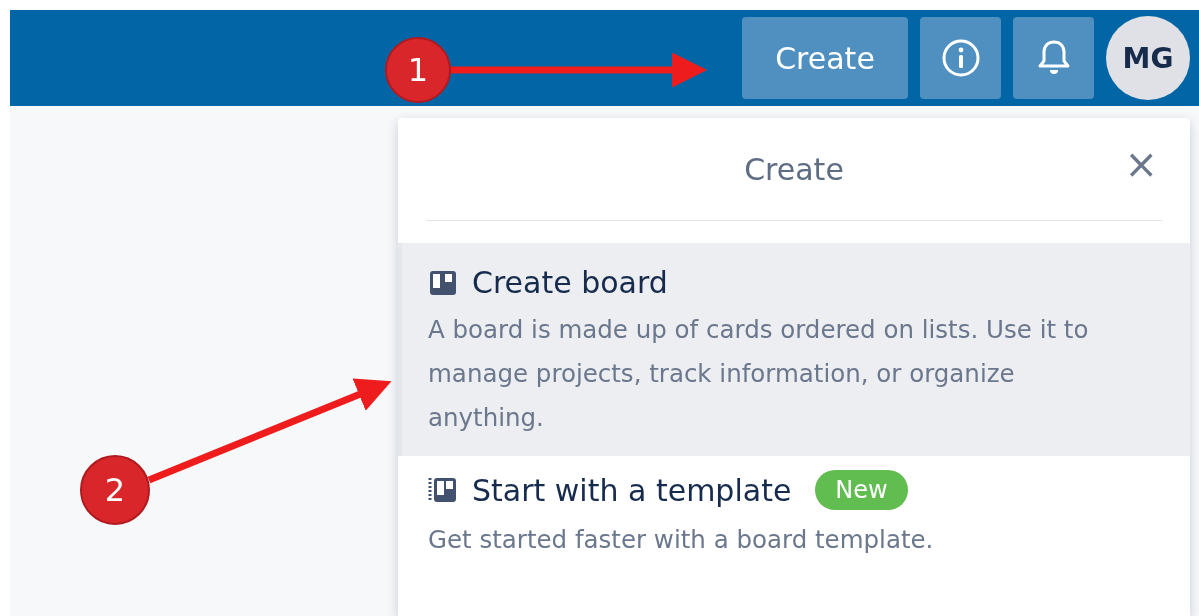 The image size is (1199, 616). Describe the element at coordinates (794, 517) in the screenshot. I see `menu-item: Start with a template New Get started faster with a board template.` at that location.